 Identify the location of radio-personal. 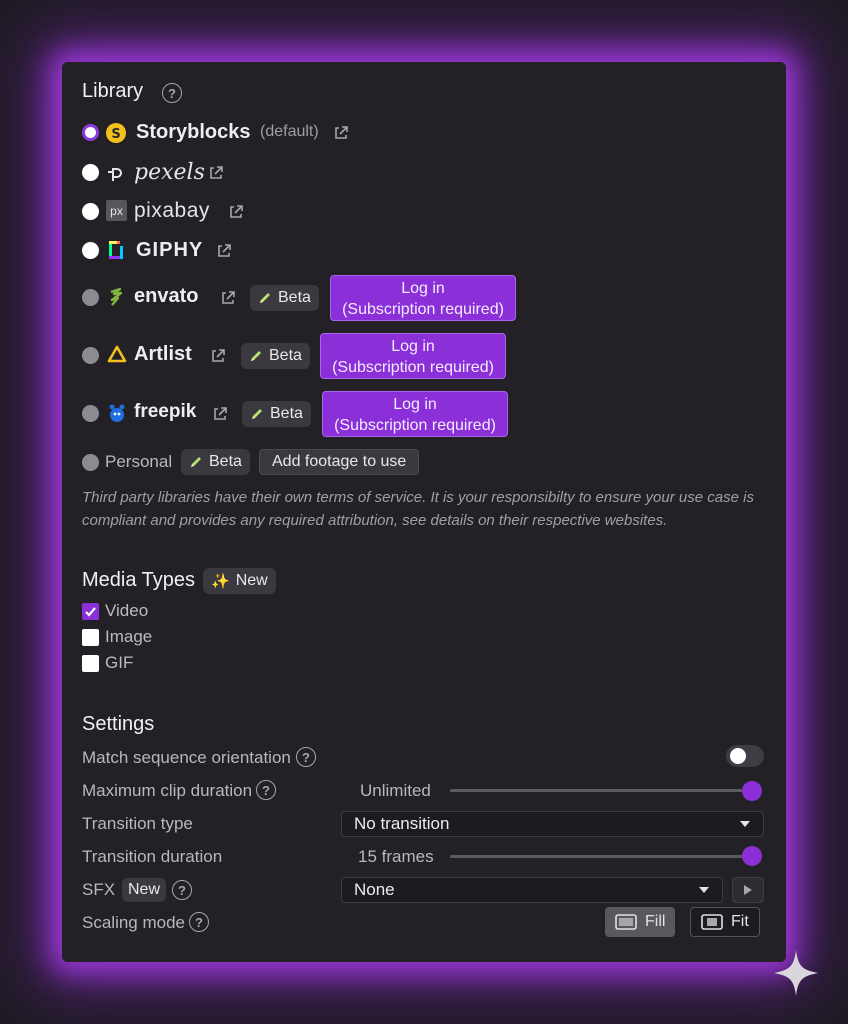
(90, 462).